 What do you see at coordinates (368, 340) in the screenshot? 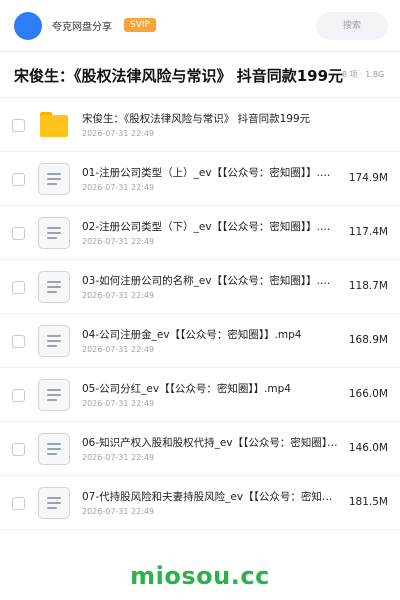
I see `file-size: 168.9M` at bounding box center [368, 340].